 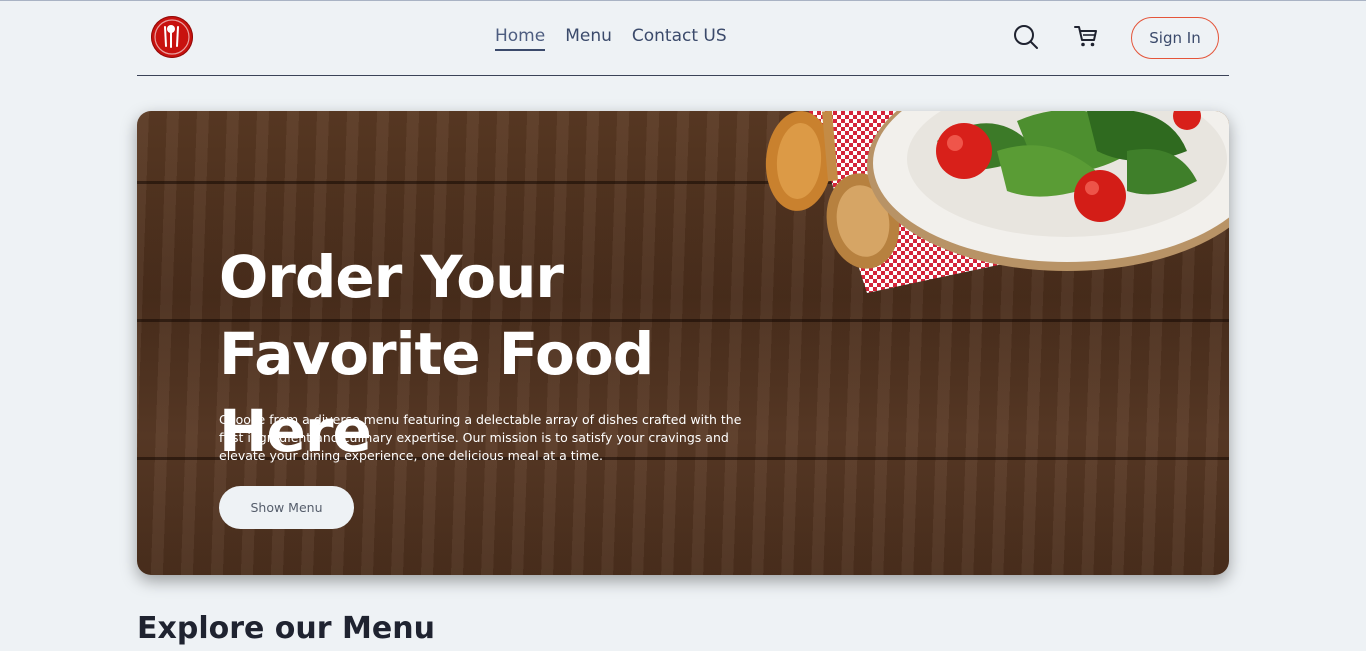 I want to click on sign-in-button: Sign In, so click(x=1175, y=38).